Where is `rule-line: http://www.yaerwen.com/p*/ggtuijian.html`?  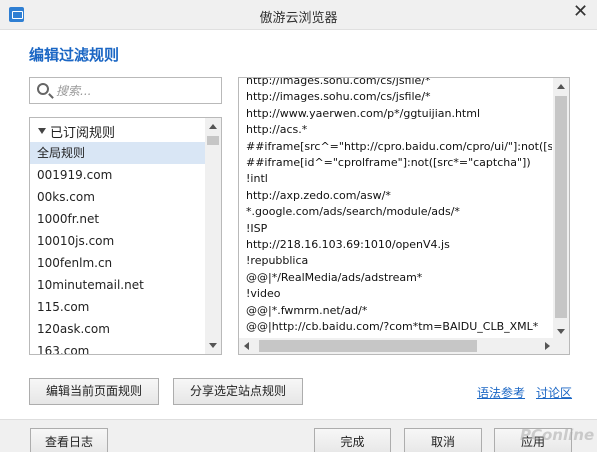
rule-line: http://www.yaerwen.com/p*/ggtuijian.html is located at coordinates (363, 113).